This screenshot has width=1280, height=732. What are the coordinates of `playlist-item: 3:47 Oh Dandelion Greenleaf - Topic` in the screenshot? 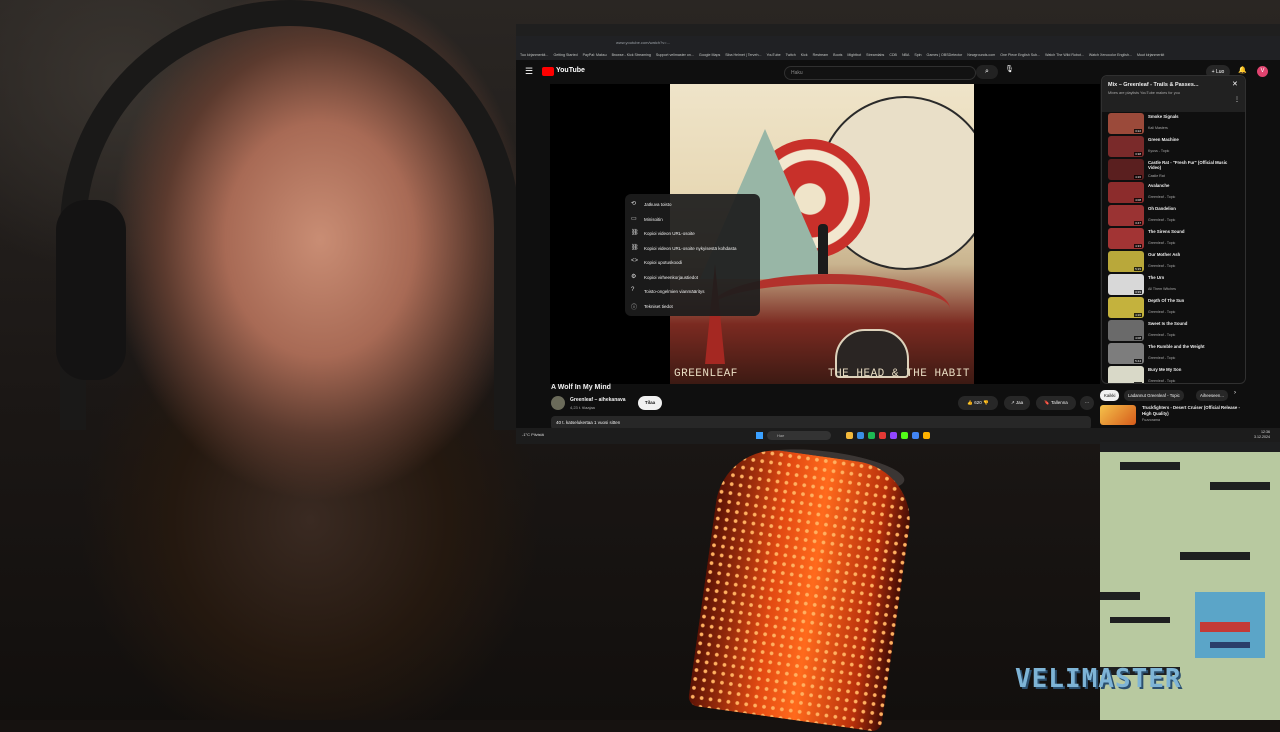 It's located at (1173, 216).